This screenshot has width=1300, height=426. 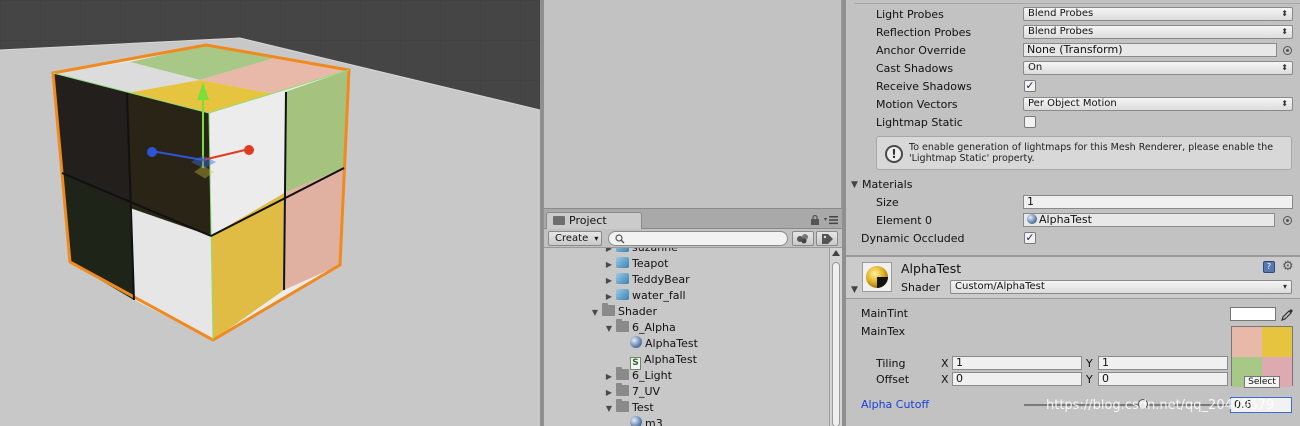 What do you see at coordinates (854, 290) in the screenshot?
I see `material-foldout-icon: ▼` at bounding box center [854, 290].